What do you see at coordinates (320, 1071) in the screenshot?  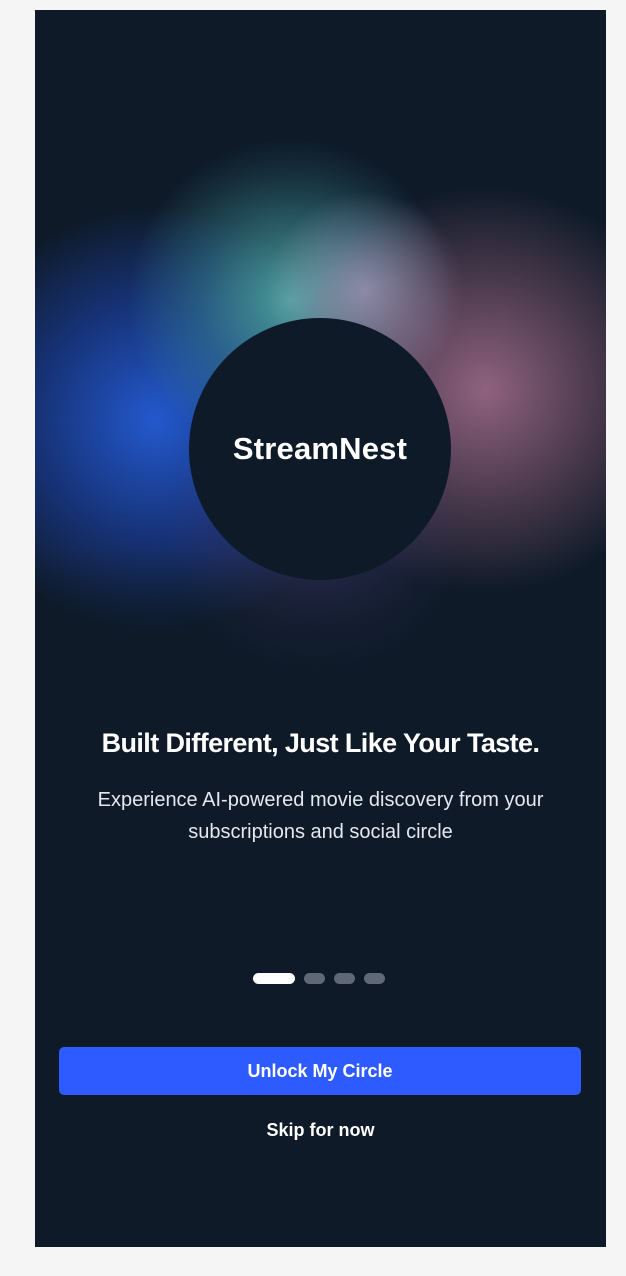 I see `unlock-my-circle-button: Unlock My Circle` at bounding box center [320, 1071].